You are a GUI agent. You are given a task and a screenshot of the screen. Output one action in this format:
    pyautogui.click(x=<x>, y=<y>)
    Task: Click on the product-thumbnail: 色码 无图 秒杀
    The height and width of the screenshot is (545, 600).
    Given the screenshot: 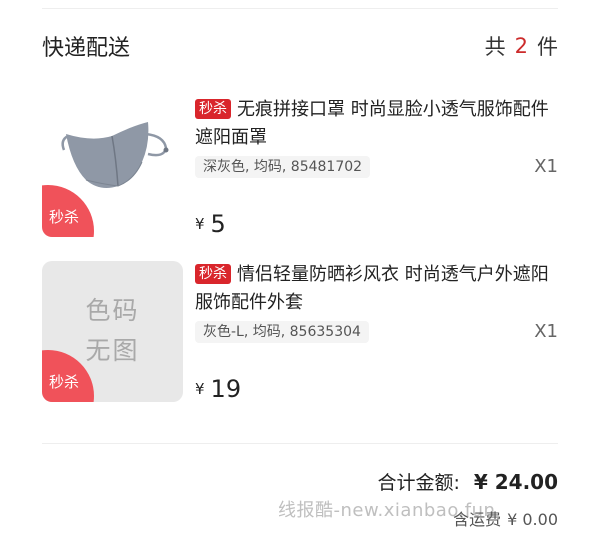 What is the action you would take?
    pyautogui.click(x=112, y=331)
    